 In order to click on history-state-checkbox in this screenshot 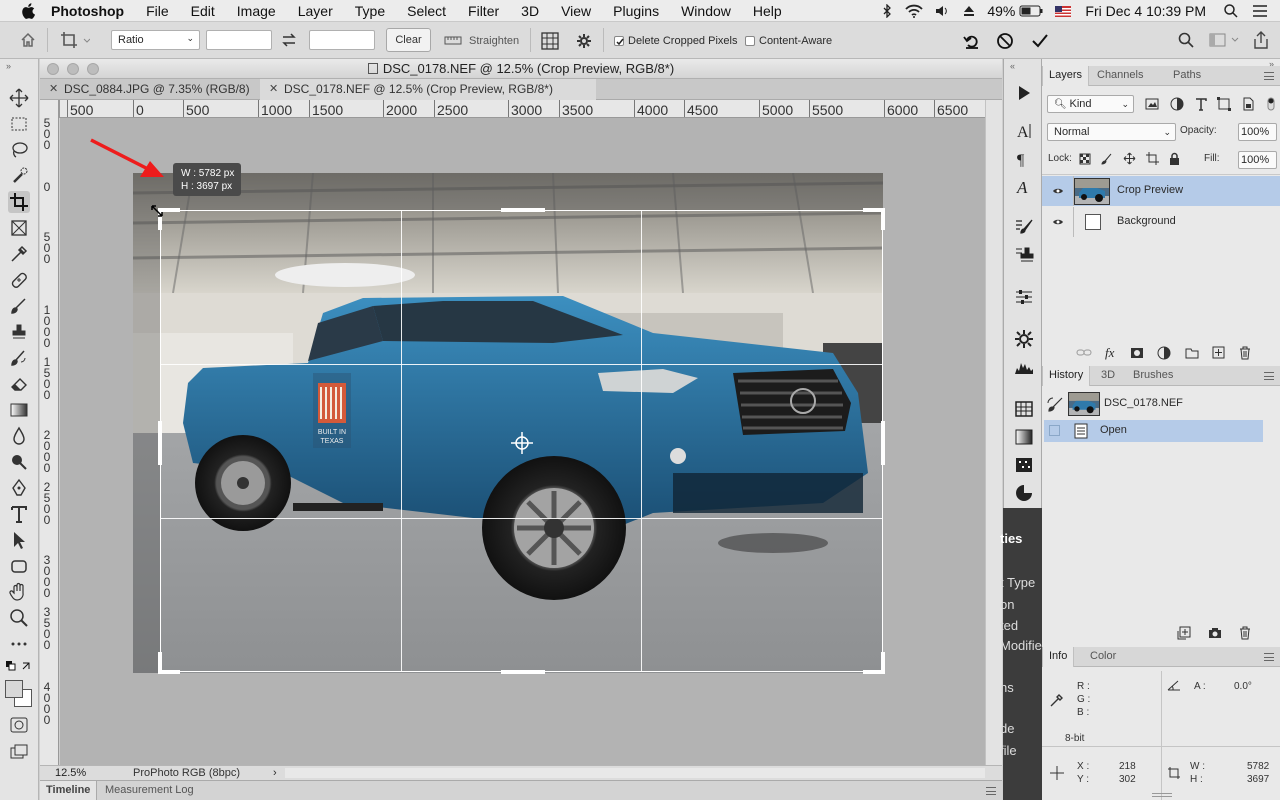, I will do `click(1054, 430)`.